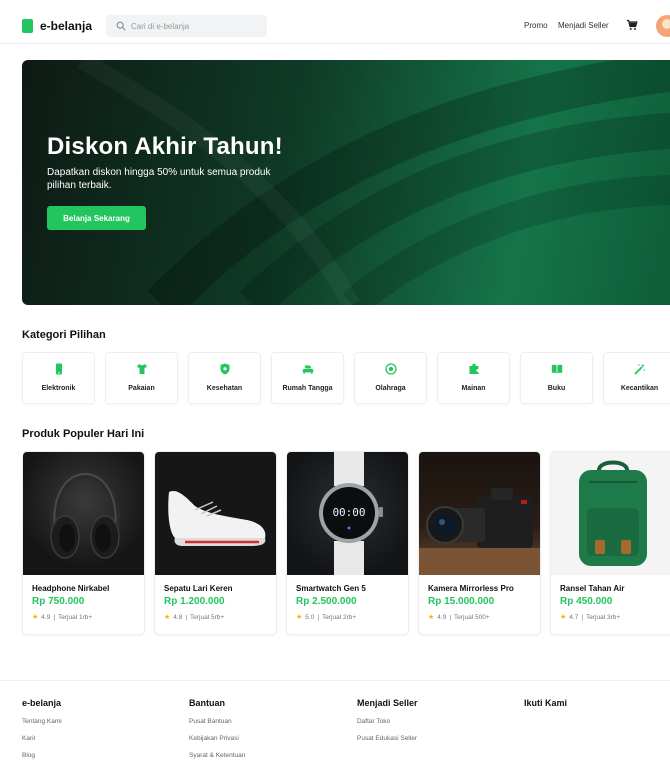  What do you see at coordinates (583, 25) in the screenshot?
I see `nav-link-seller: Menjadi Seller` at bounding box center [583, 25].